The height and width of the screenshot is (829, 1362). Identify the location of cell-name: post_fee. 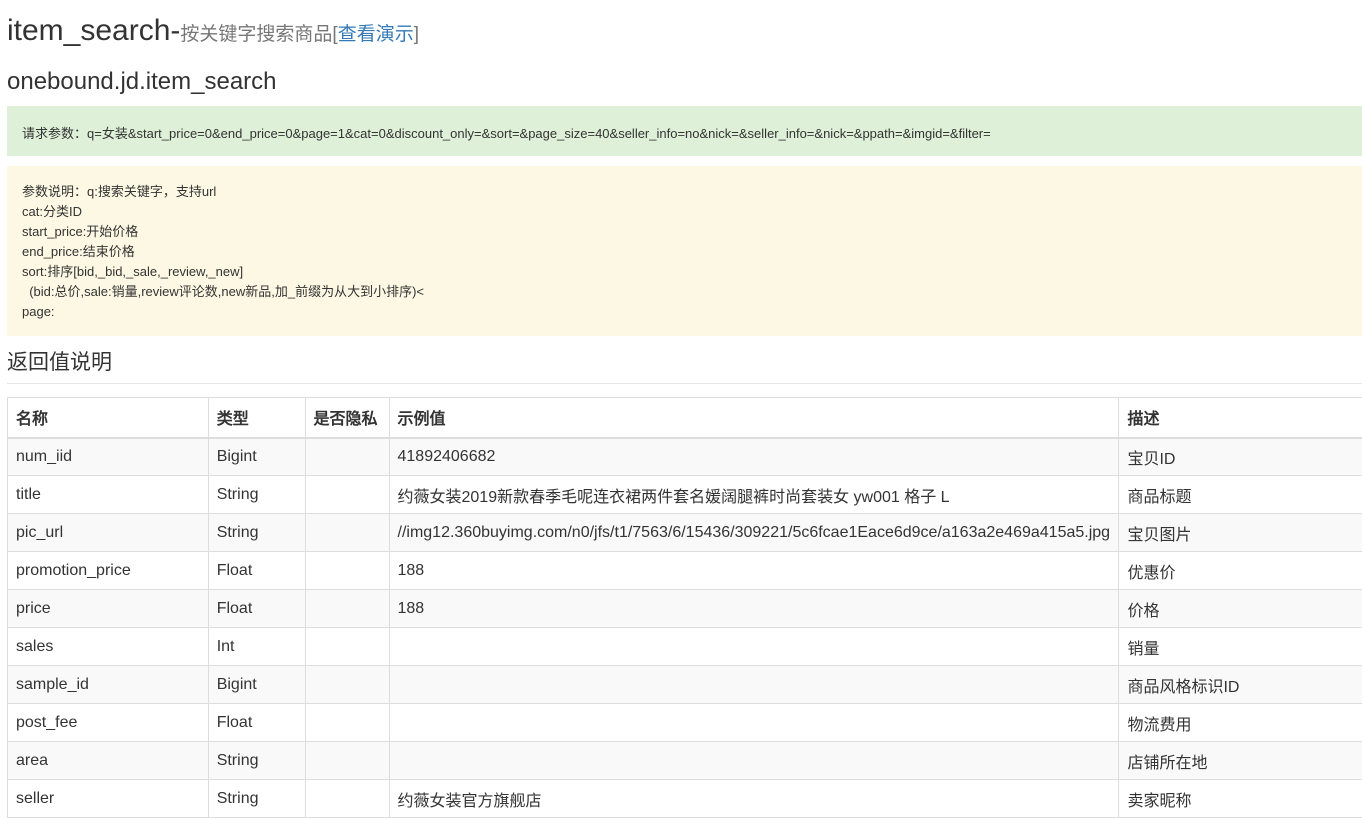
(108, 722).